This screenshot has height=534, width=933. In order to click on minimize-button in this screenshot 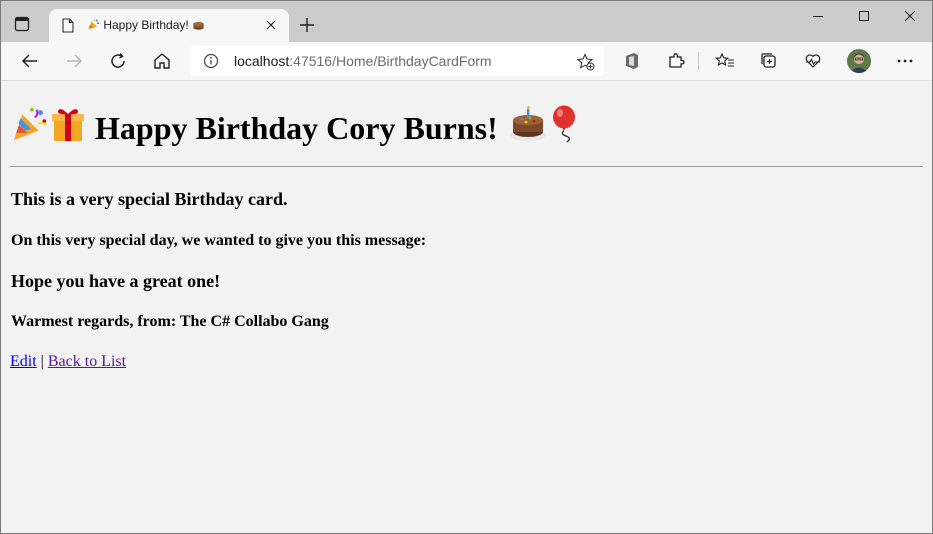, I will do `click(818, 16)`.